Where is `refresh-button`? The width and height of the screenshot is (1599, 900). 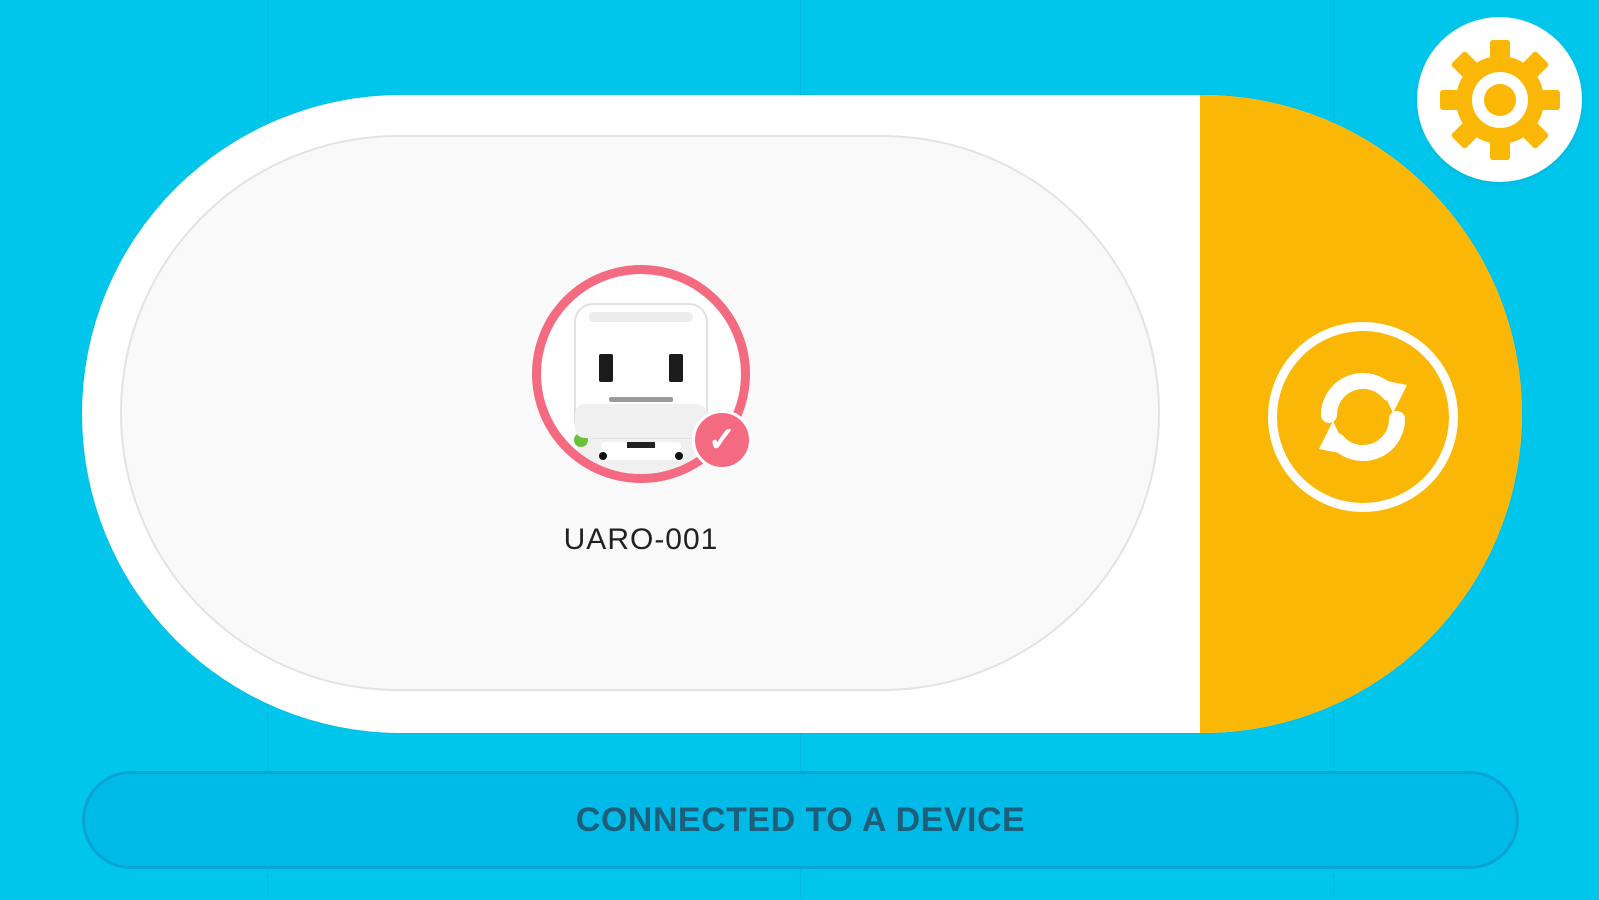 refresh-button is located at coordinates (1363, 417).